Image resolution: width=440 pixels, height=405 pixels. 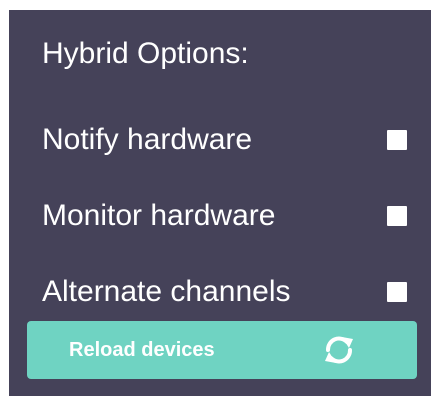 What do you see at coordinates (339, 350) in the screenshot?
I see `refresh-icon` at bounding box center [339, 350].